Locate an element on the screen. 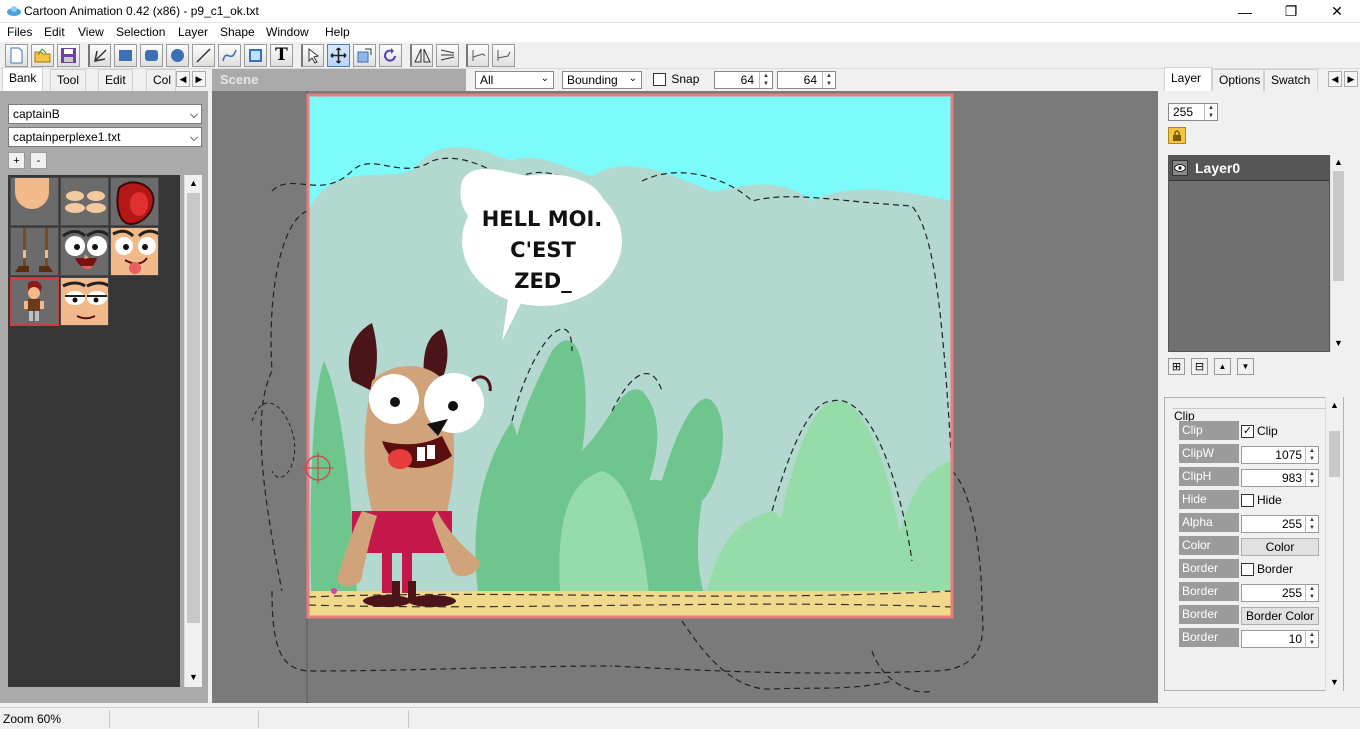  tab-bank: Bank is located at coordinates (23, 79).